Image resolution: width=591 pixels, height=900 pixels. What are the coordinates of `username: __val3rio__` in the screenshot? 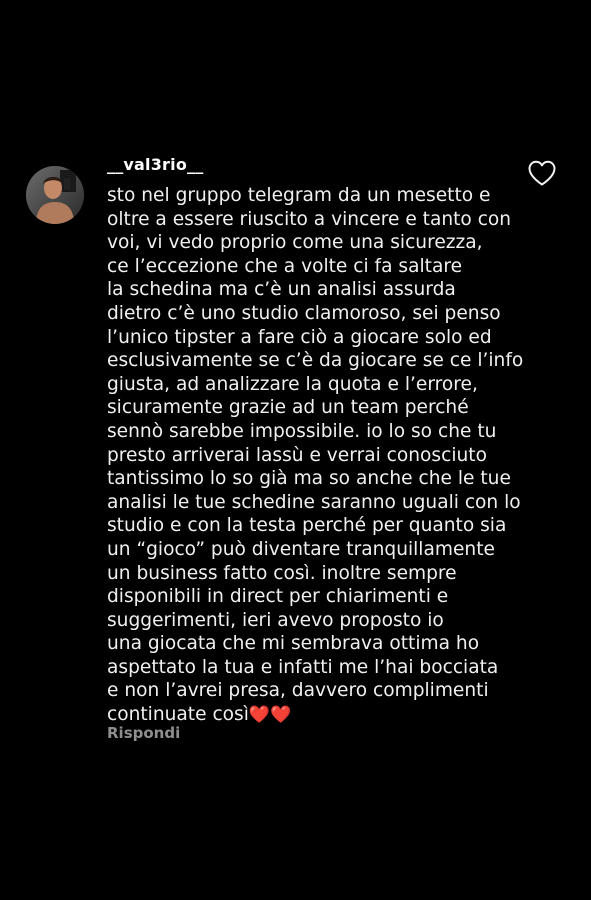 It's located at (155, 164).